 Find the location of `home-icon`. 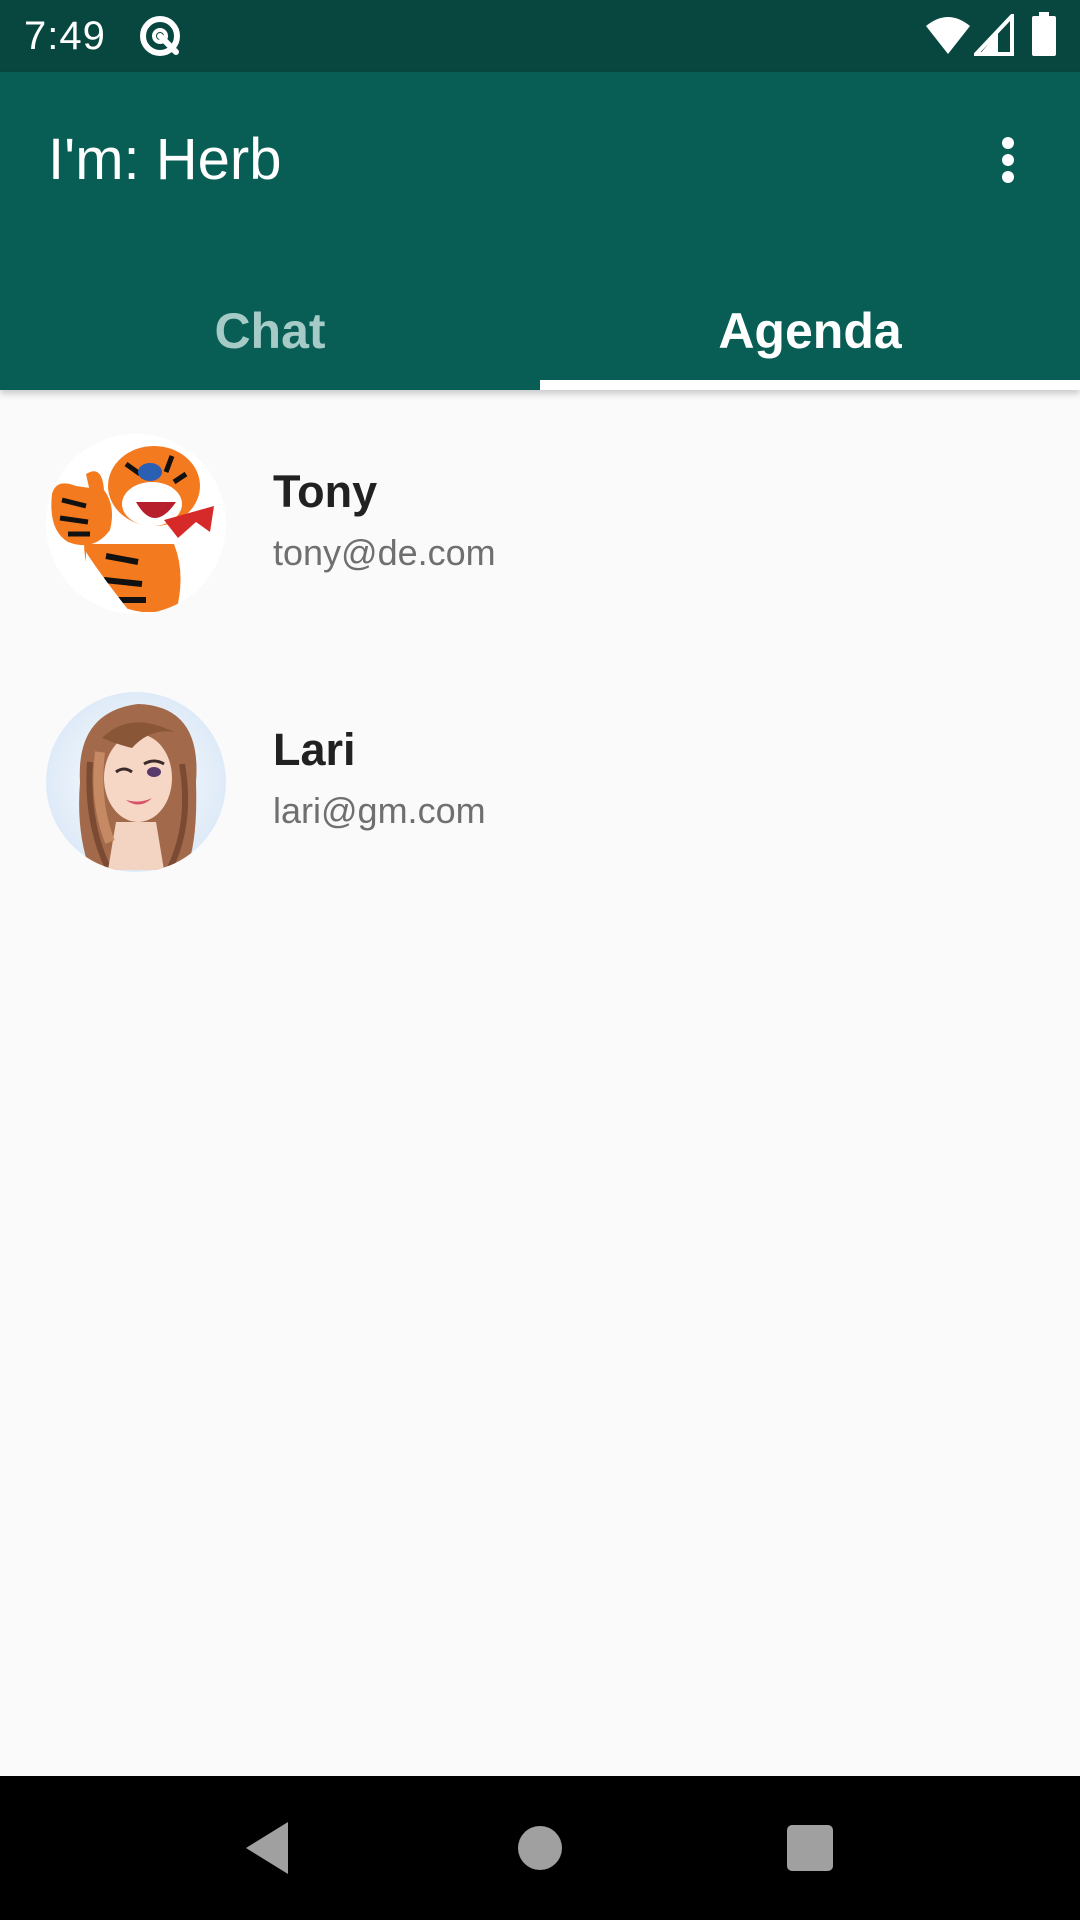

home-icon is located at coordinates (540, 1848).